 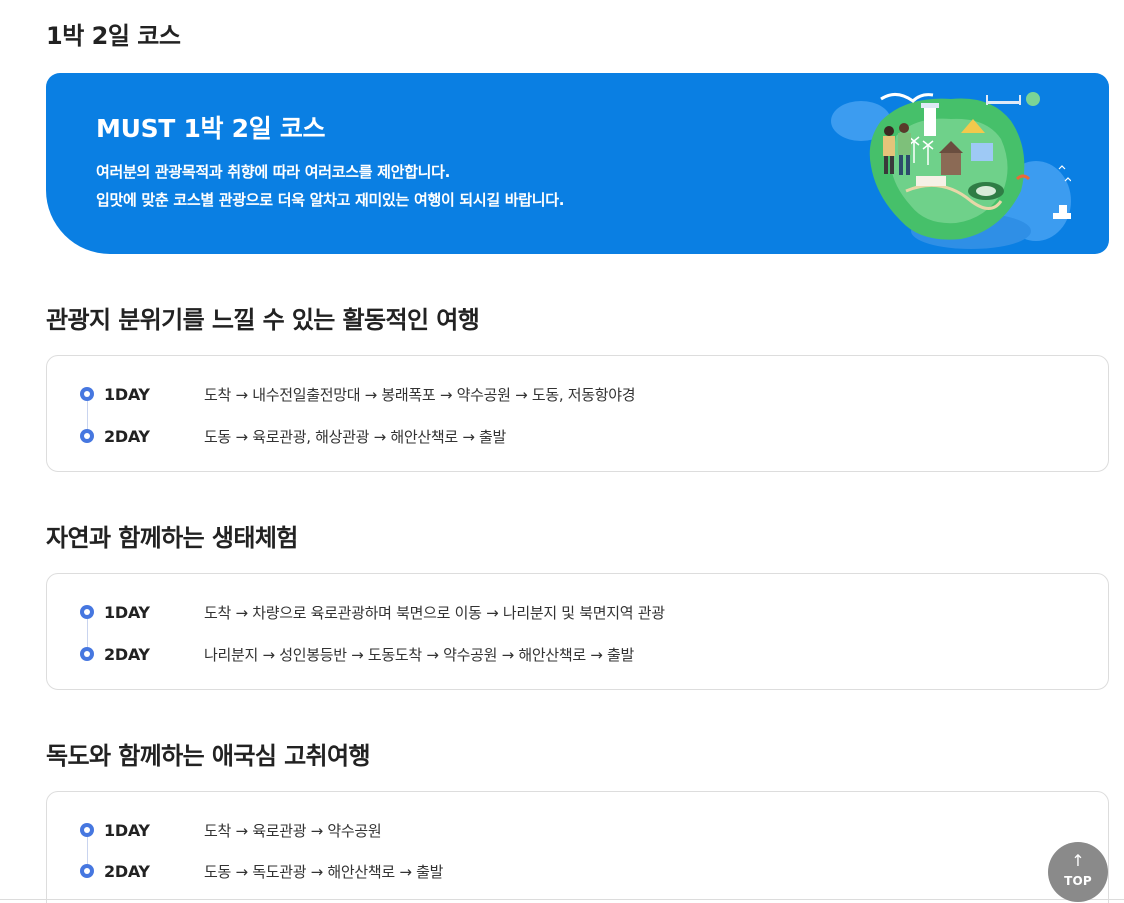 I want to click on day-route: 도착 → 육로관광 → 약수공원, so click(x=293, y=831).